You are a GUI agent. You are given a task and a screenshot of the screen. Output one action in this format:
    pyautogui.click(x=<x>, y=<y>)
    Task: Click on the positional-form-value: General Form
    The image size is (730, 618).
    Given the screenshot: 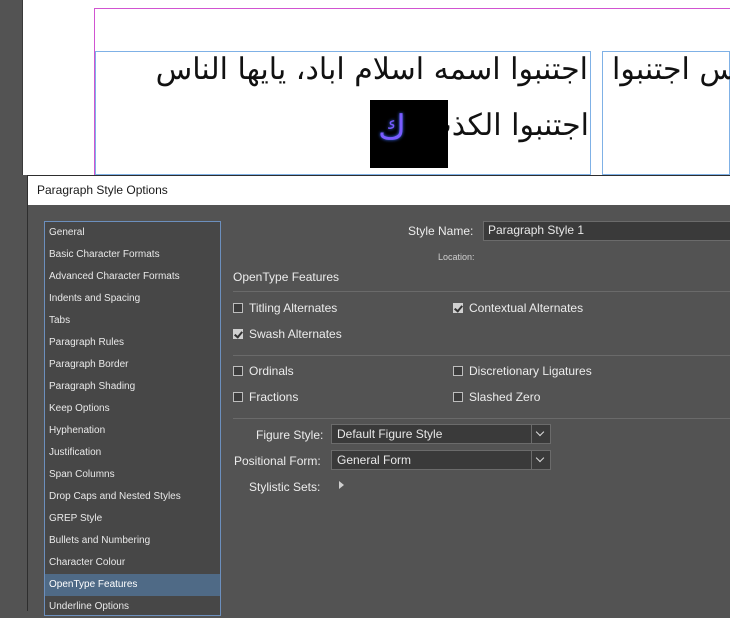 What is the action you would take?
    pyautogui.click(x=374, y=460)
    